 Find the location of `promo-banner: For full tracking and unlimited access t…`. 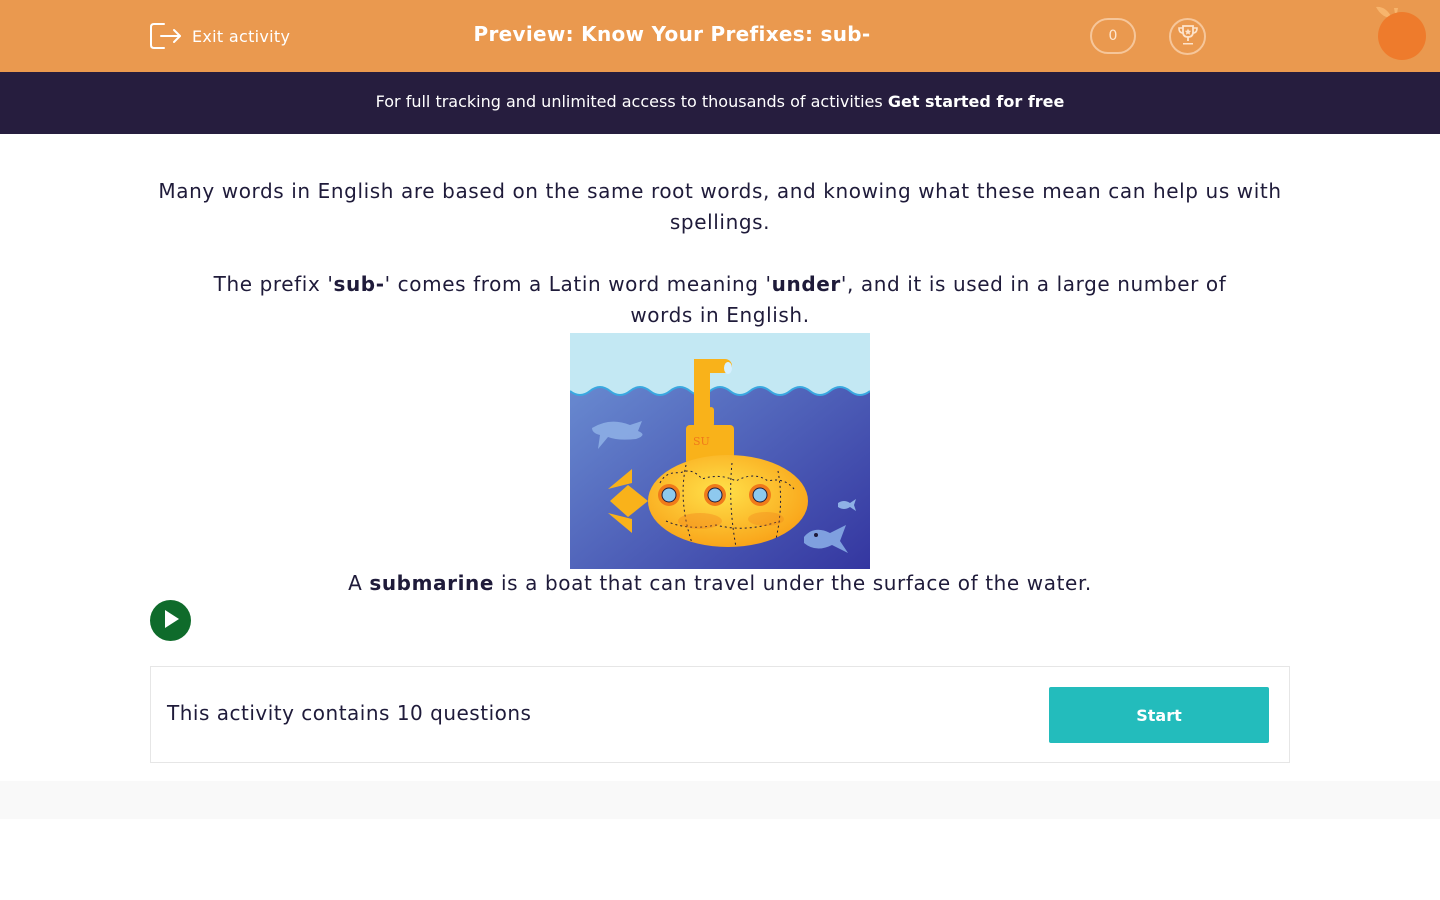

promo-banner: For full tracking and unlimited access t… is located at coordinates (720, 103).